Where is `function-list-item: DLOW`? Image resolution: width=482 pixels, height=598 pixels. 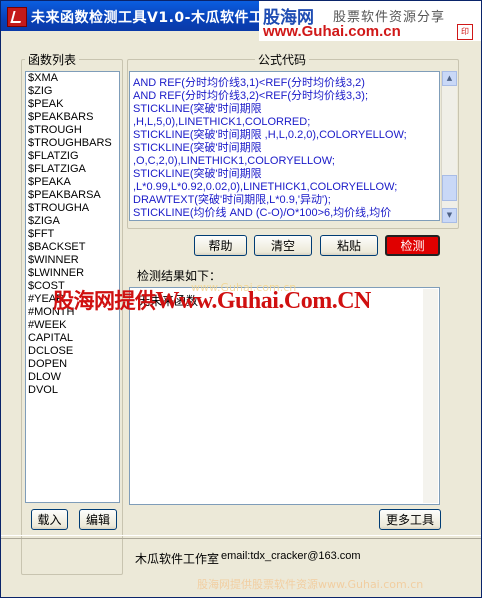 function-list-item: DLOW is located at coordinates (72, 377).